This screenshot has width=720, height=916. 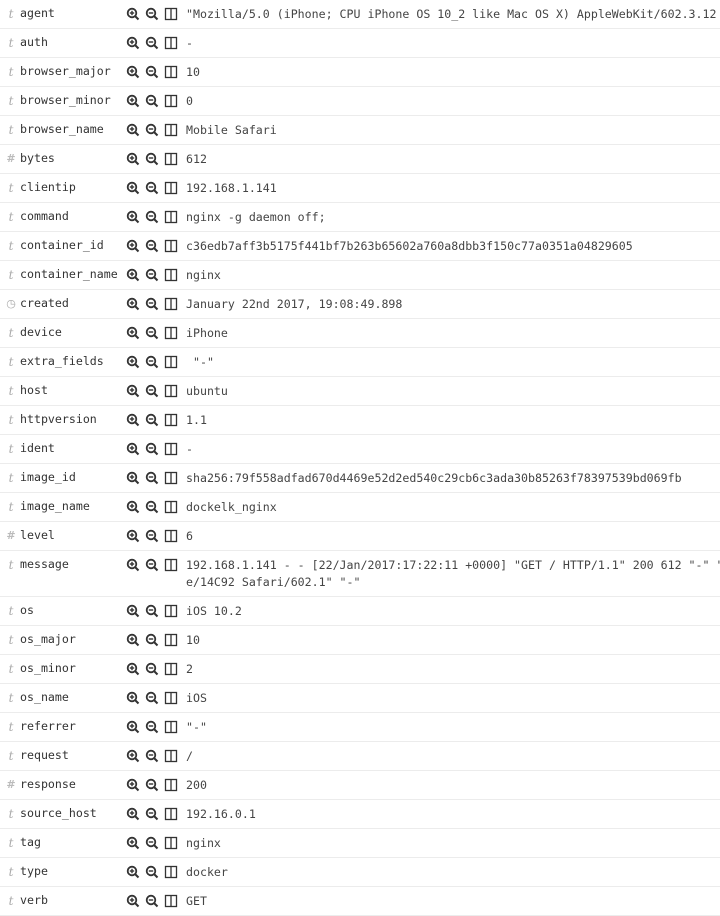 What do you see at coordinates (189, 449) in the screenshot?
I see `field-value: -` at bounding box center [189, 449].